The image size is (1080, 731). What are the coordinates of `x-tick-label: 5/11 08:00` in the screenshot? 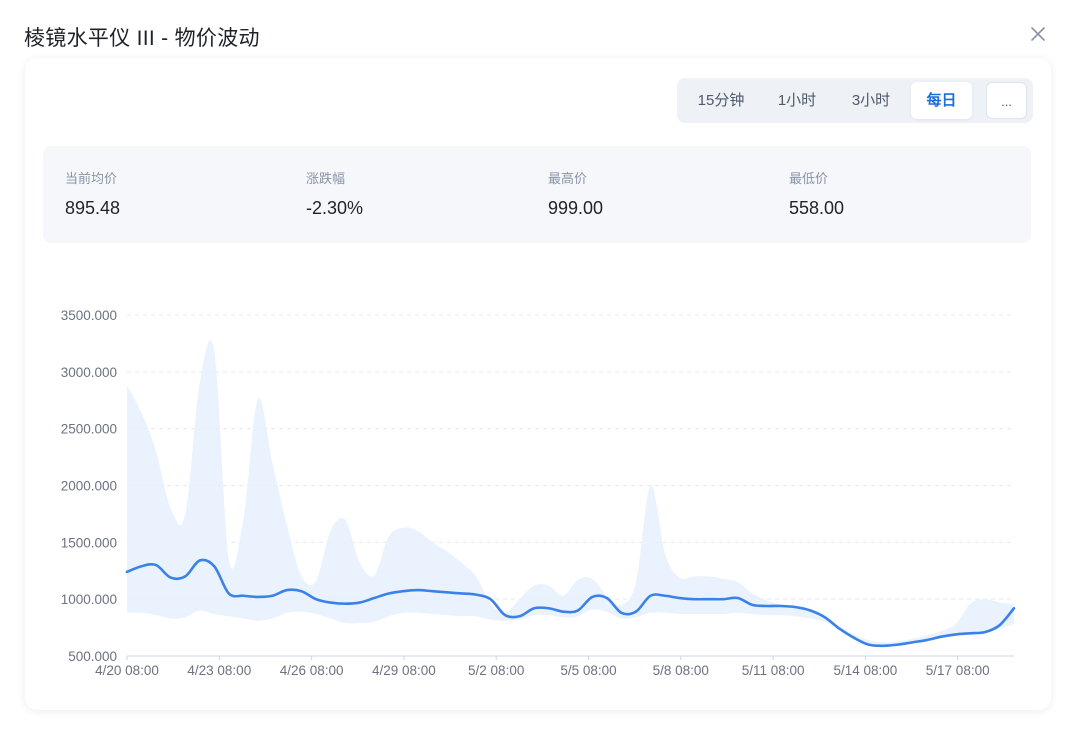 It's located at (773, 670).